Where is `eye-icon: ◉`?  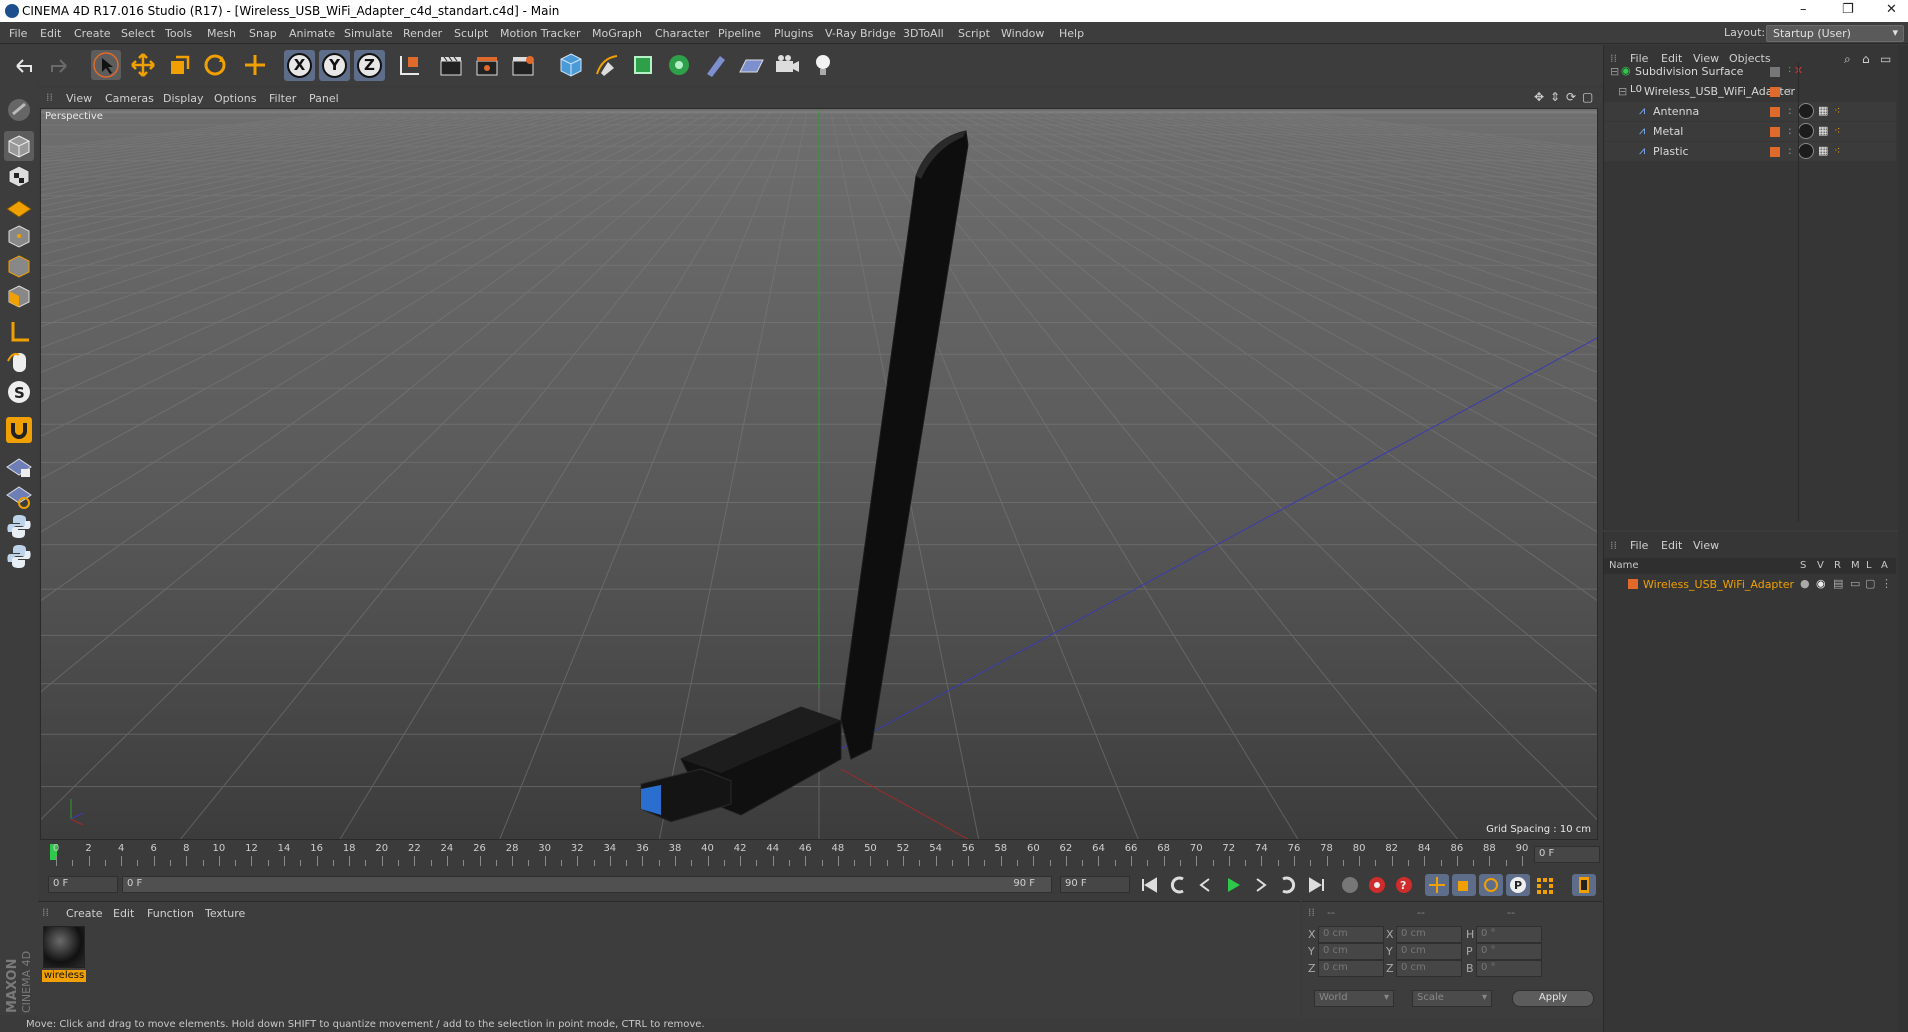 eye-icon: ◉ is located at coordinates (1821, 583).